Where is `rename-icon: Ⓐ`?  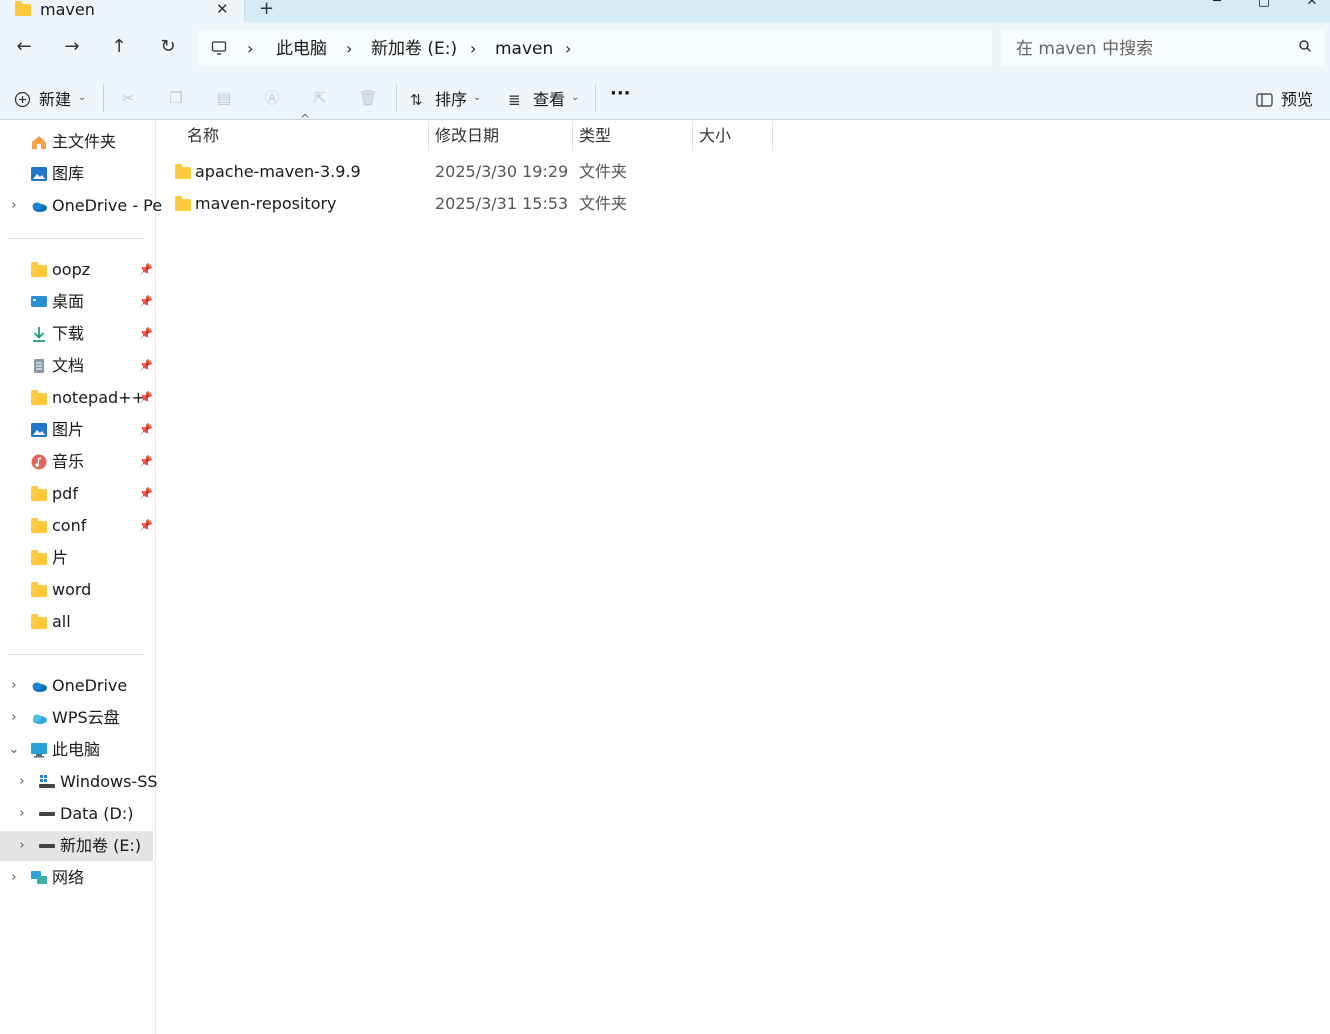
rename-icon: Ⓐ is located at coordinates (272, 98).